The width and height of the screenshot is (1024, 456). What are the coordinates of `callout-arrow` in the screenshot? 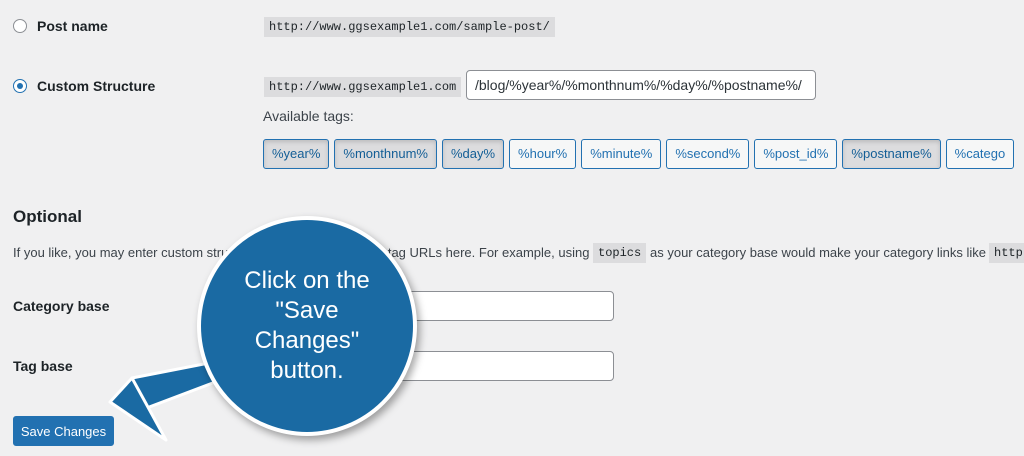 It's located at (168, 401).